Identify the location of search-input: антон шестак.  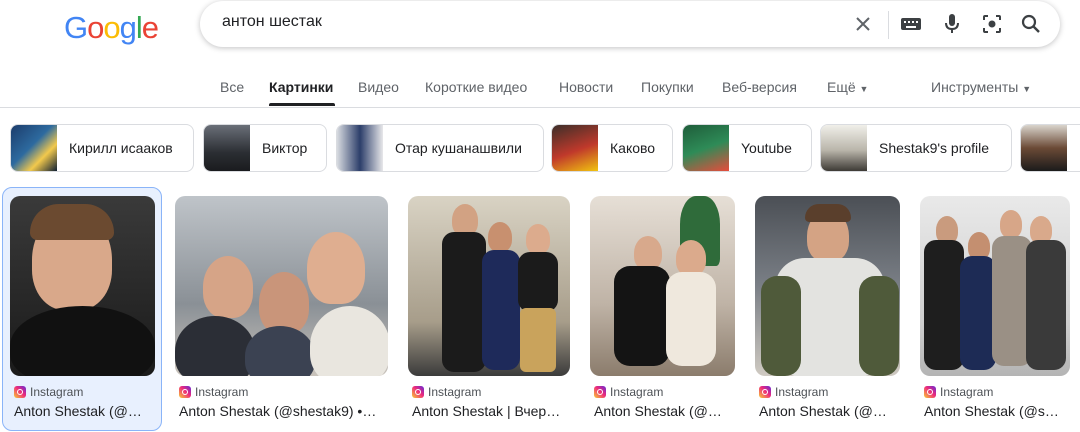
(272, 22).